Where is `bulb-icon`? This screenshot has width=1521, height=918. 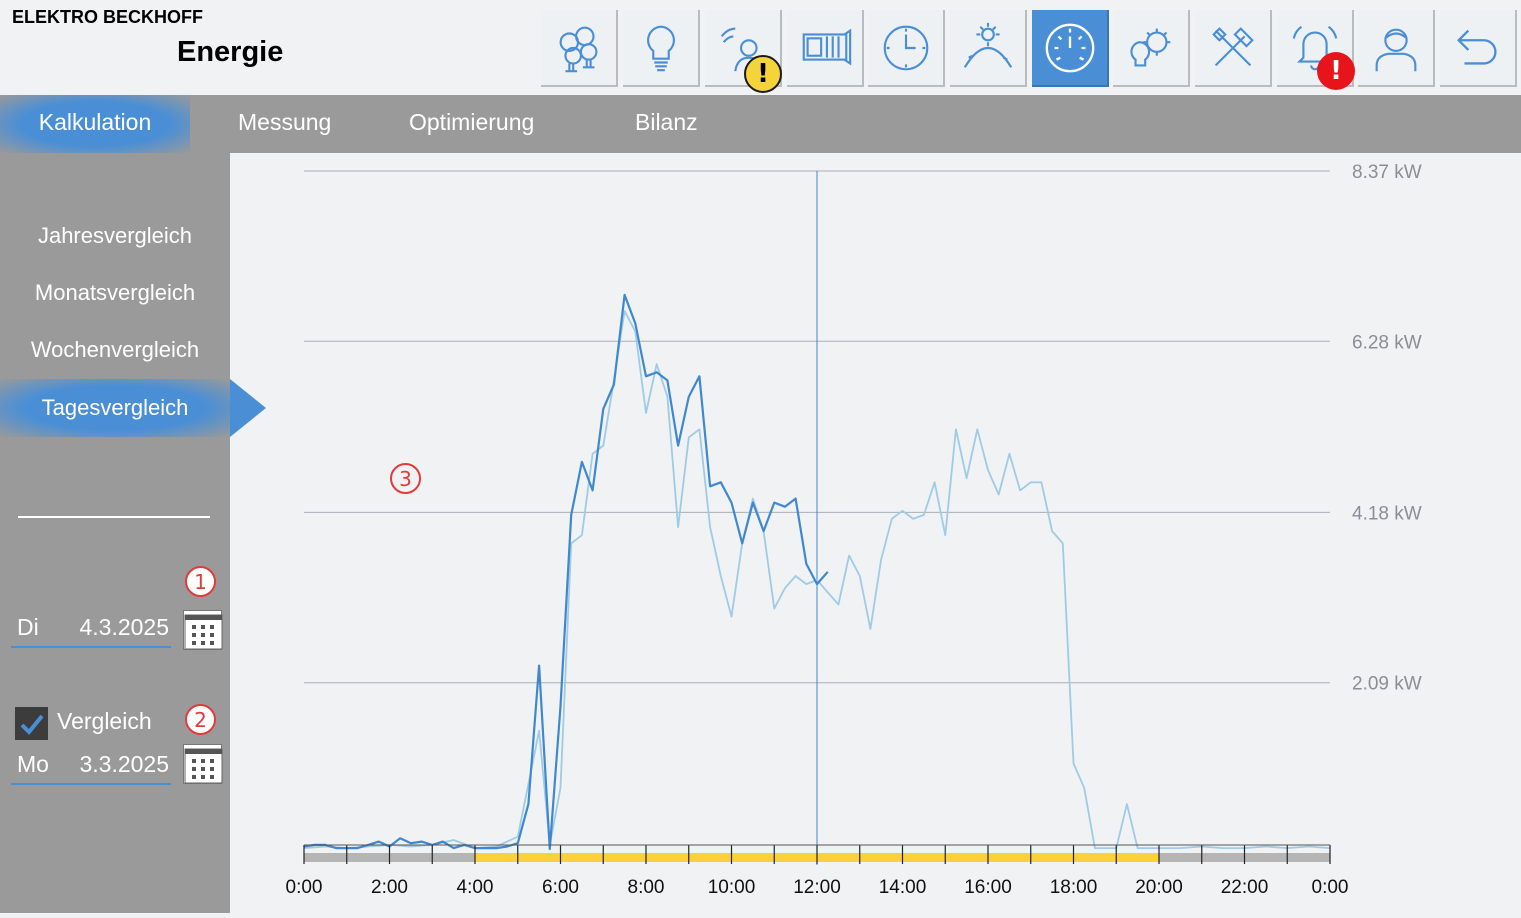
bulb-icon is located at coordinates (660, 48).